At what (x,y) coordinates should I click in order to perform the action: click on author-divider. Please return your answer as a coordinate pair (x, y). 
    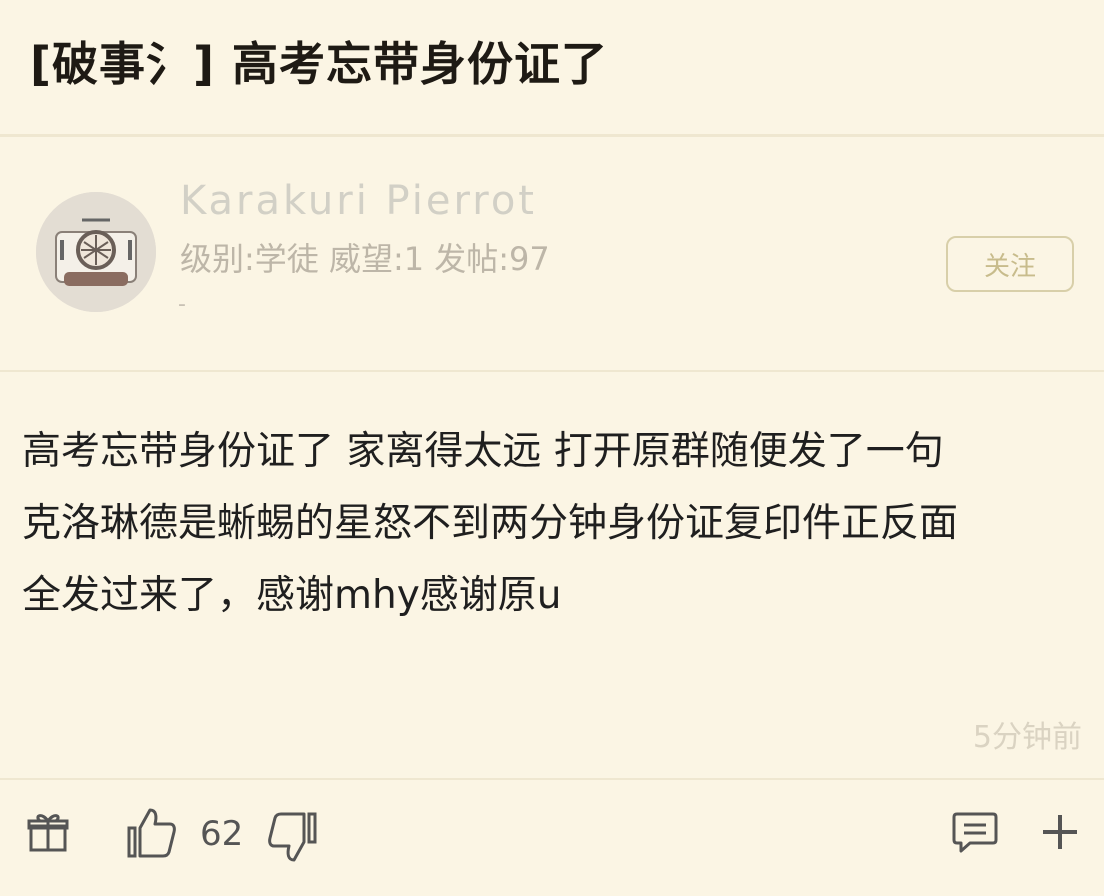
    Looking at the image, I should click on (552, 371).